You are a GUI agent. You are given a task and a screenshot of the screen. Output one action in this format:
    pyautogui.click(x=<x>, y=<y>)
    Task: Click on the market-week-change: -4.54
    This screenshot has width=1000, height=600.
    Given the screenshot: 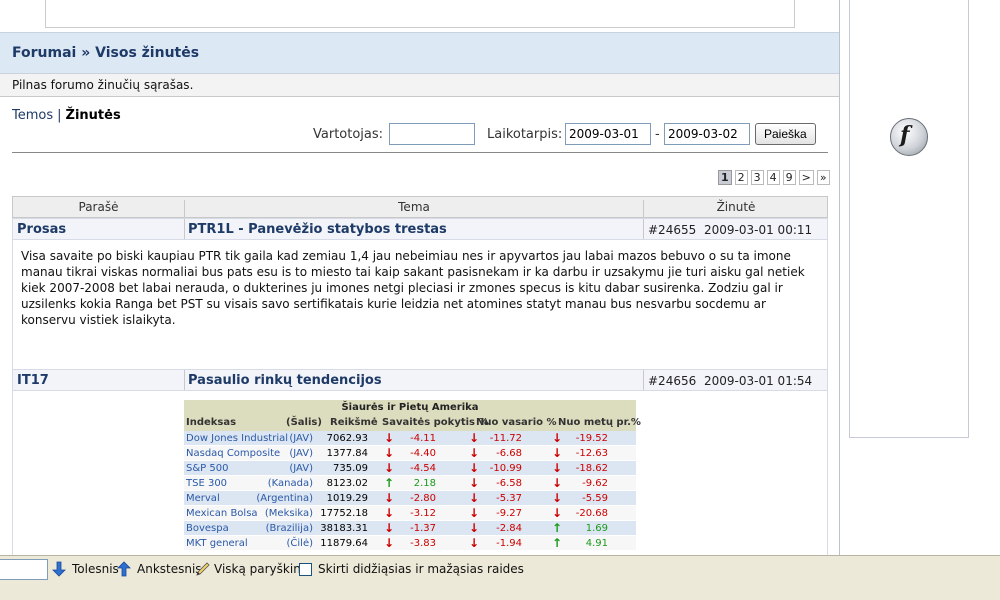 What is the action you would take?
    pyautogui.click(x=423, y=468)
    